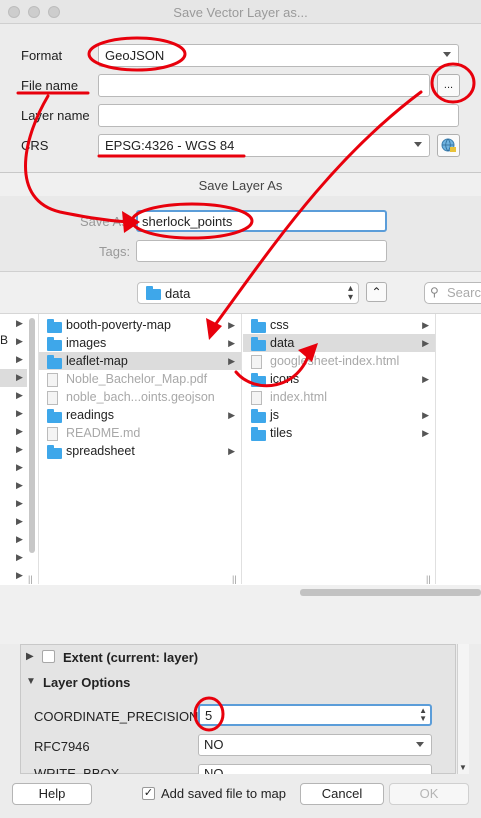 The height and width of the screenshot is (818, 481). What do you see at coordinates (376, 292) in the screenshot?
I see `expand-sheet-button: ⌃` at bounding box center [376, 292].